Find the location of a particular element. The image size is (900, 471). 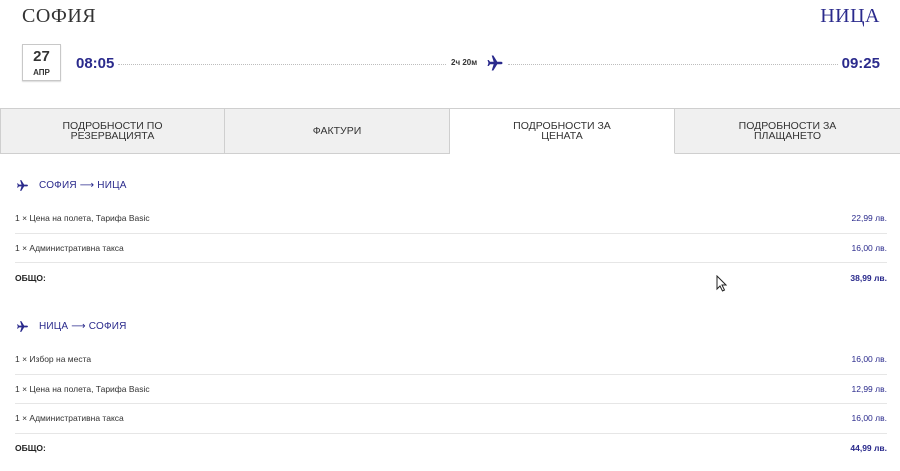

arrival-time: 09:25 is located at coordinates (860, 63).